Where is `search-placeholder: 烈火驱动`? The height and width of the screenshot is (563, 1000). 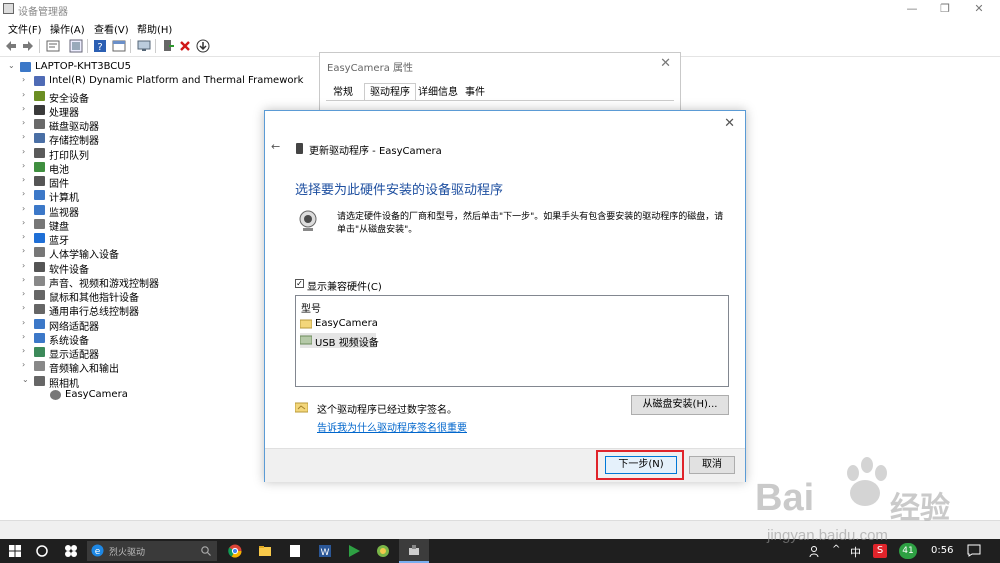 search-placeholder: 烈火驱动 is located at coordinates (127, 553).